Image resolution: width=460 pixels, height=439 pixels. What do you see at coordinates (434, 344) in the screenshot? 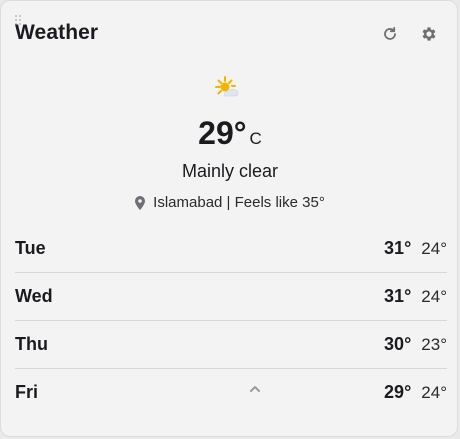
I see `forecast-low: 23°` at bounding box center [434, 344].